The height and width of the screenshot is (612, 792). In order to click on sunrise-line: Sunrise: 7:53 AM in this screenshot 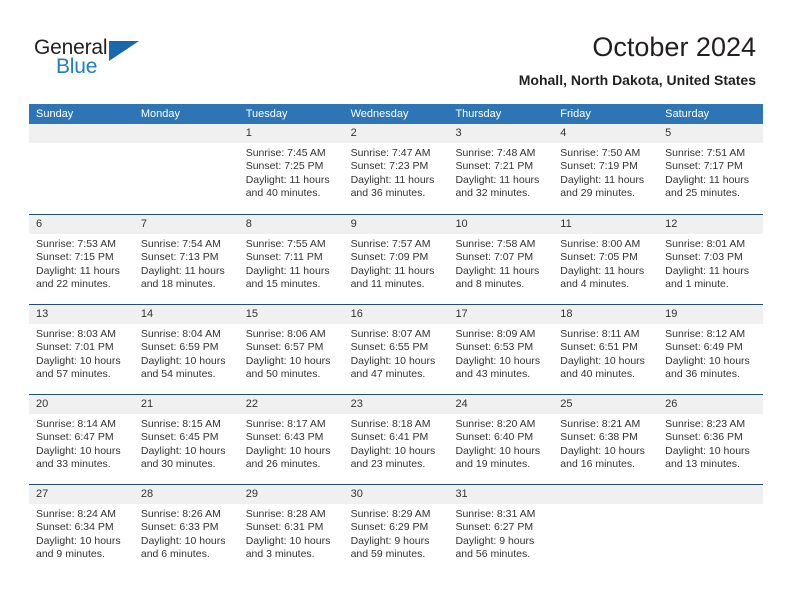, I will do `click(76, 244)`.